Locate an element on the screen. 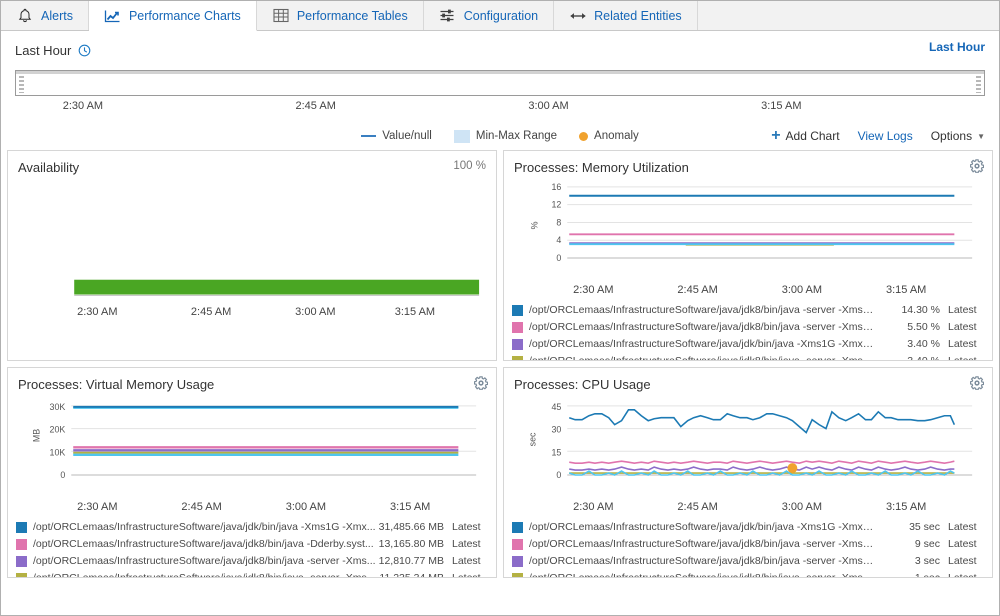  tab-alerts: Alerts is located at coordinates (45, 15).